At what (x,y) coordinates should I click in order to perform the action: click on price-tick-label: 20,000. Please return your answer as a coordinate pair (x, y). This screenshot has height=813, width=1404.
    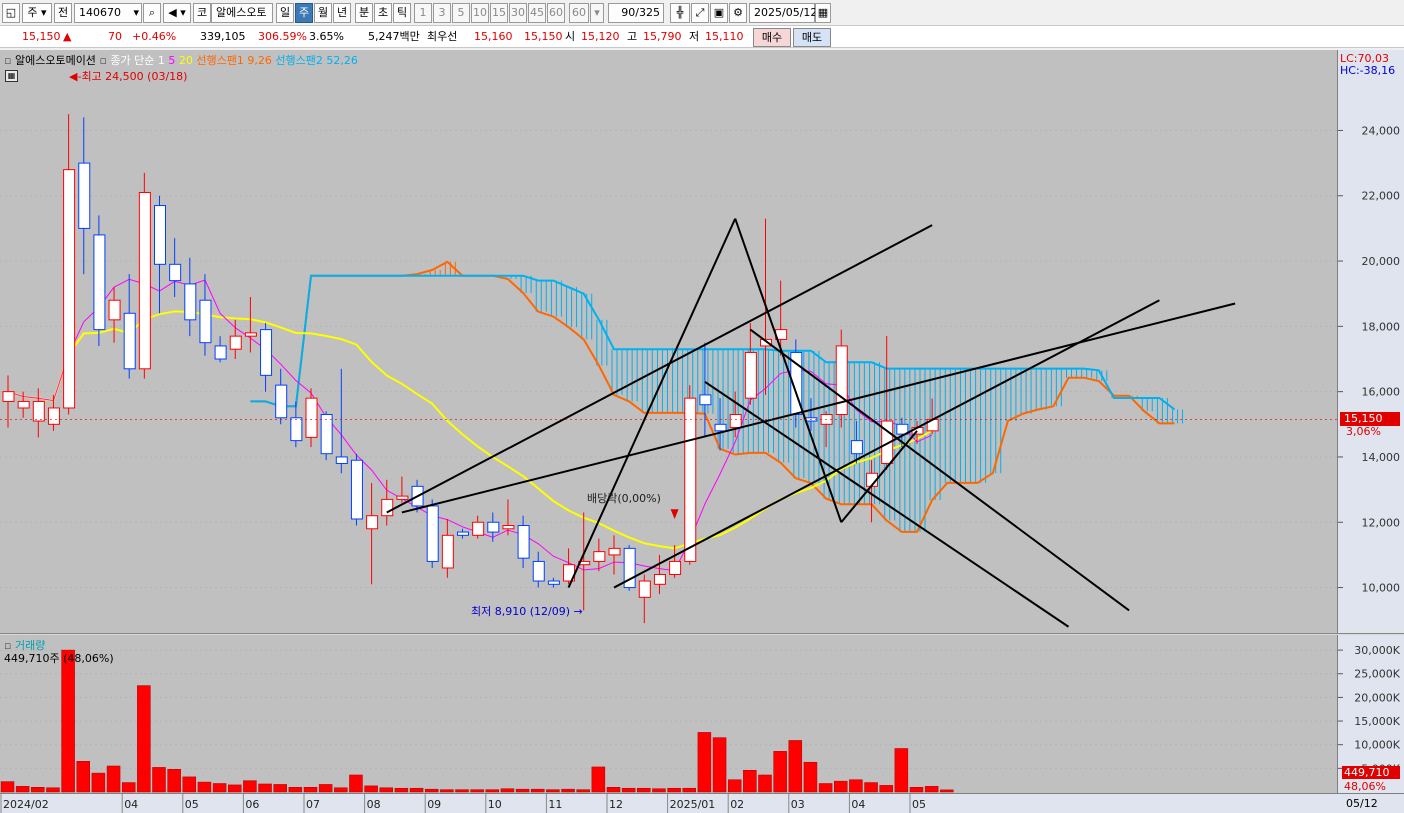
    Looking at the image, I should click on (1381, 261).